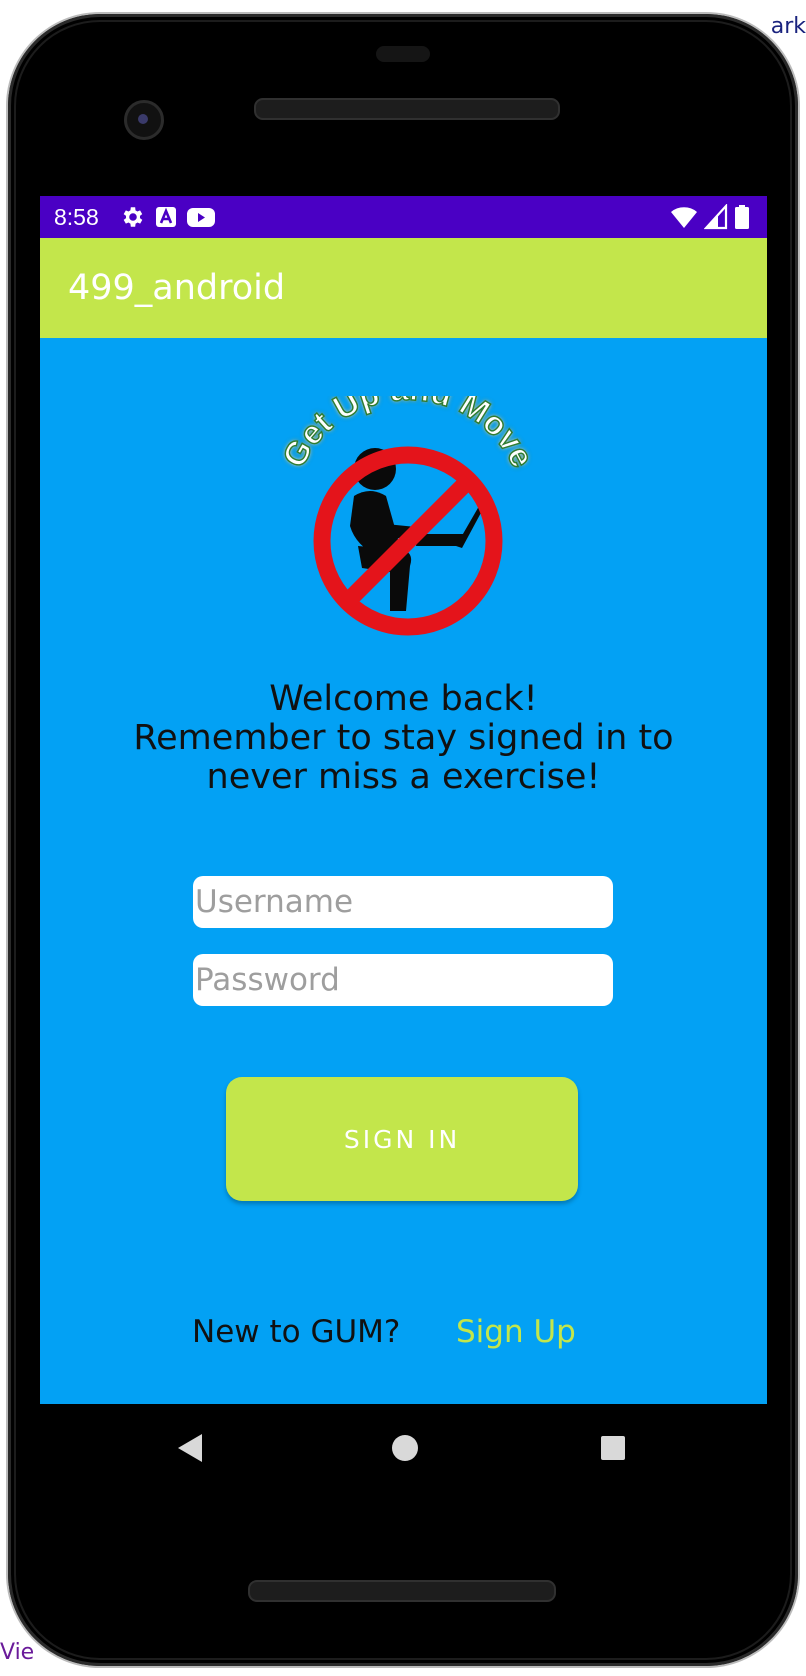  What do you see at coordinates (402, 1591) in the screenshot?
I see `bottom-speaker` at bounding box center [402, 1591].